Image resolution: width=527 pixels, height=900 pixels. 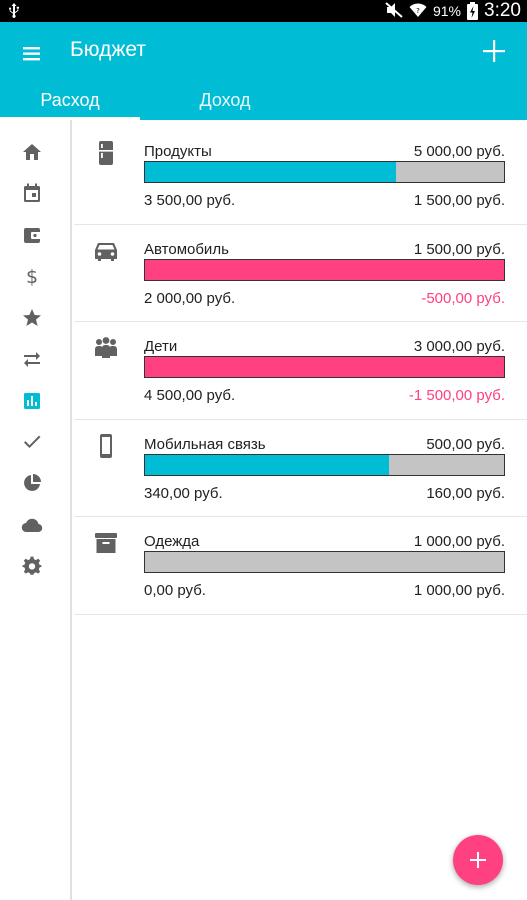 What do you see at coordinates (502, 10) in the screenshot?
I see `clock: 3:20` at bounding box center [502, 10].